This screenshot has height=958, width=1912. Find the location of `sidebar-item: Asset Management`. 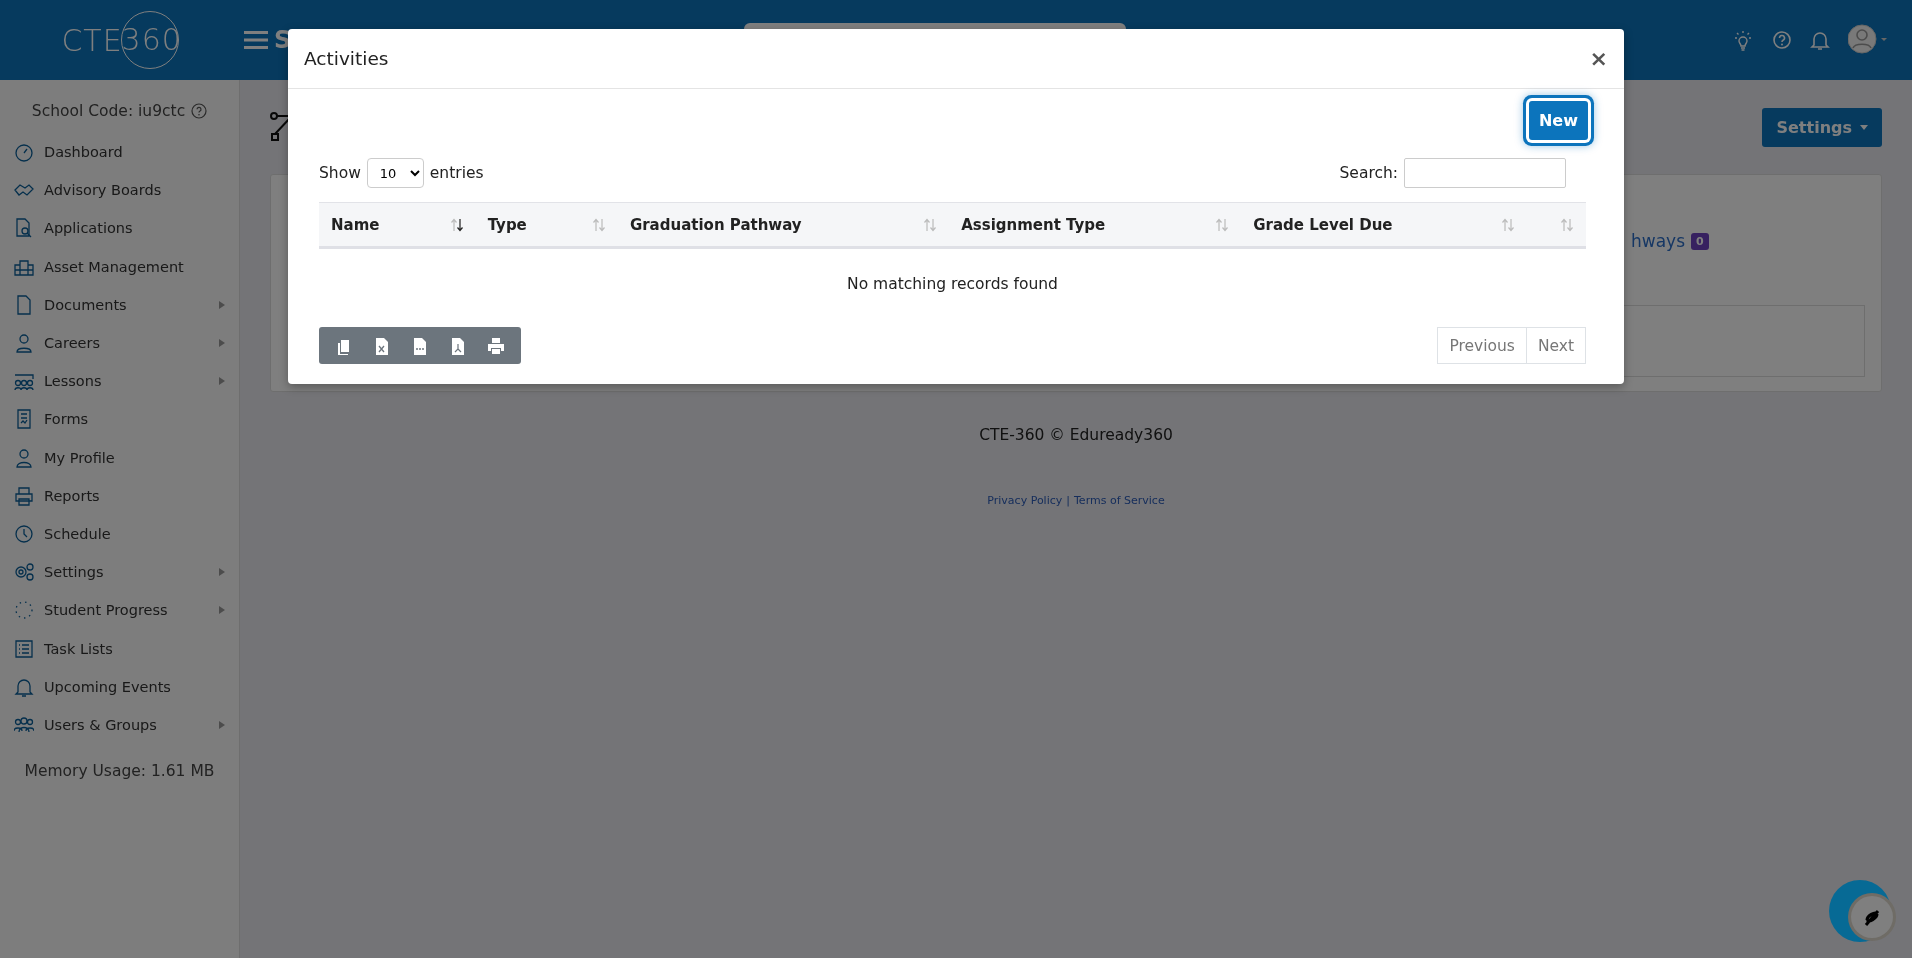

sidebar-item: Asset Management is located at coordinates (134, 266).